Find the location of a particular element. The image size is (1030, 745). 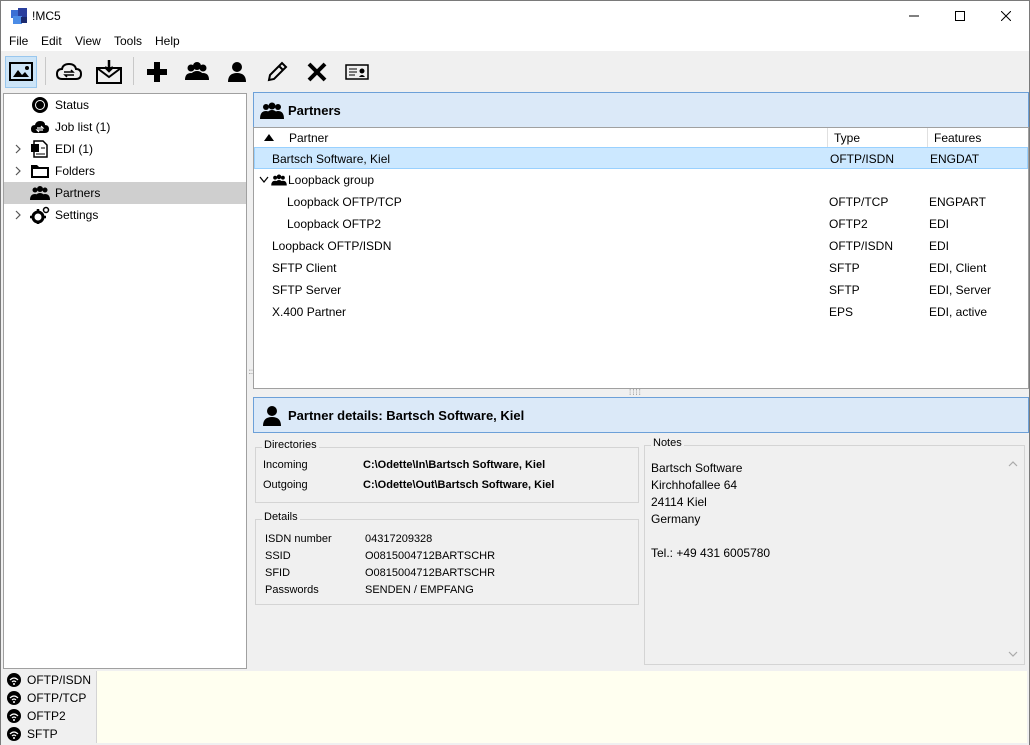

tree-item-folders: Folders is located at coordinates (125, 171).